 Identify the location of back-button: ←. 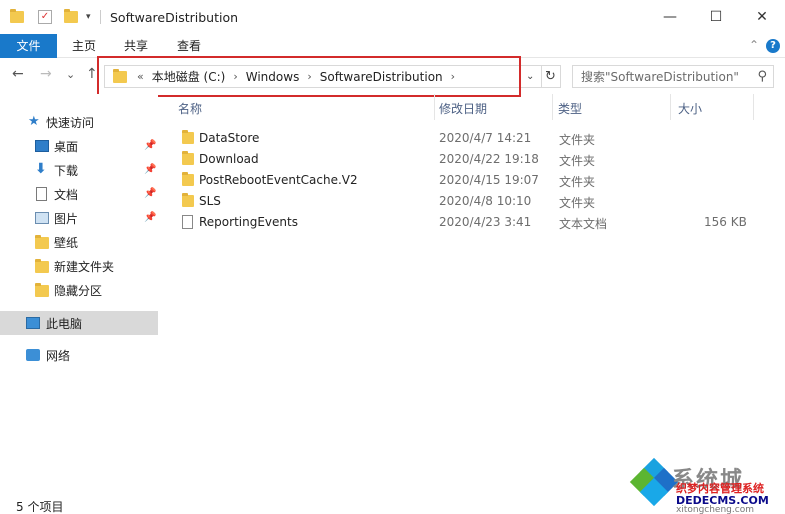
(18, 74).